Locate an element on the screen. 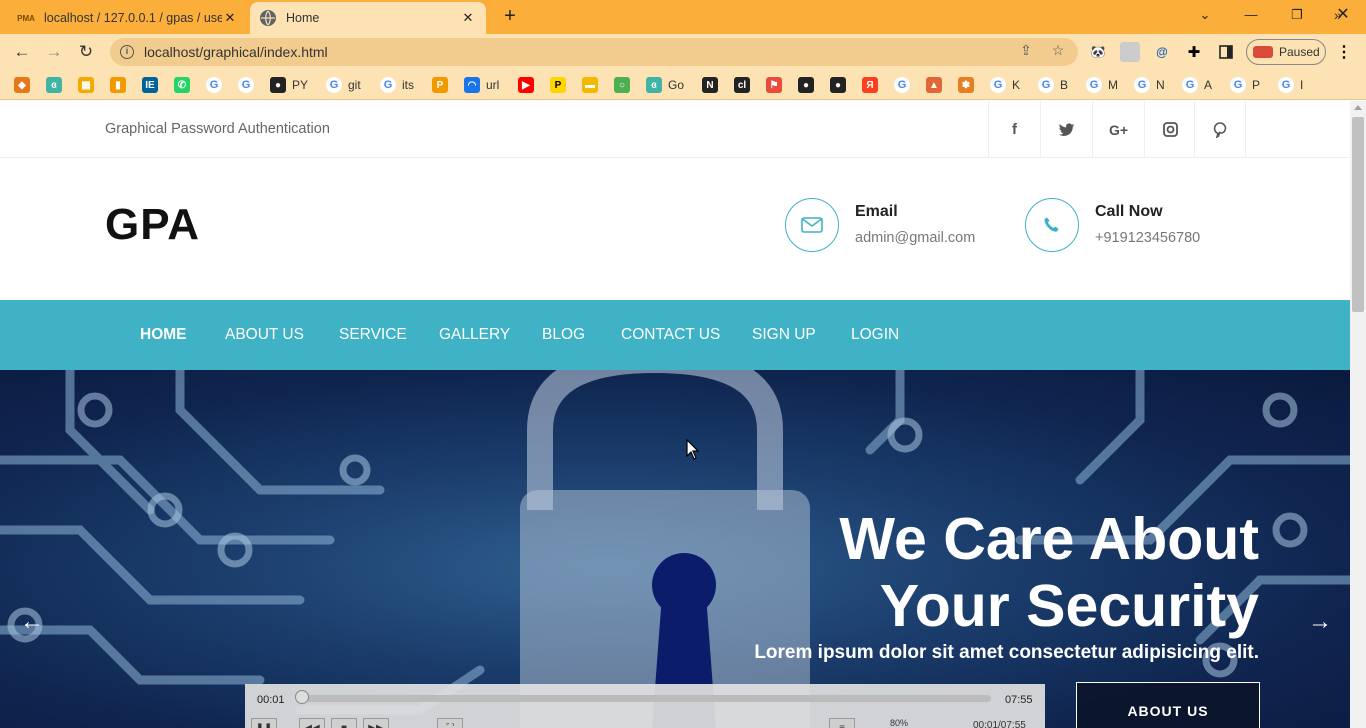 This screenshot has height=728, width=1366. menu-kebab-icon: ⋮ is located at coordinates (1344, 52).